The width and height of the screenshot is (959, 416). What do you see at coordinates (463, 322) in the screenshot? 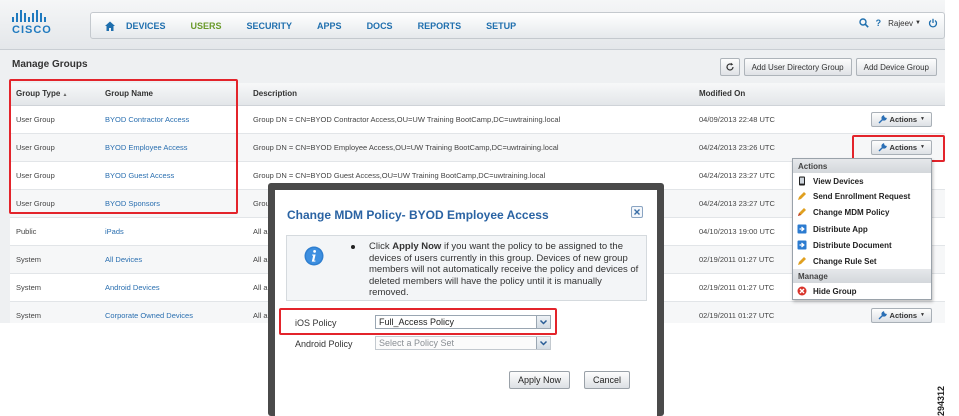
I see `ios-policy-select: Full_Access Policy` at bounding box center [463, 322].